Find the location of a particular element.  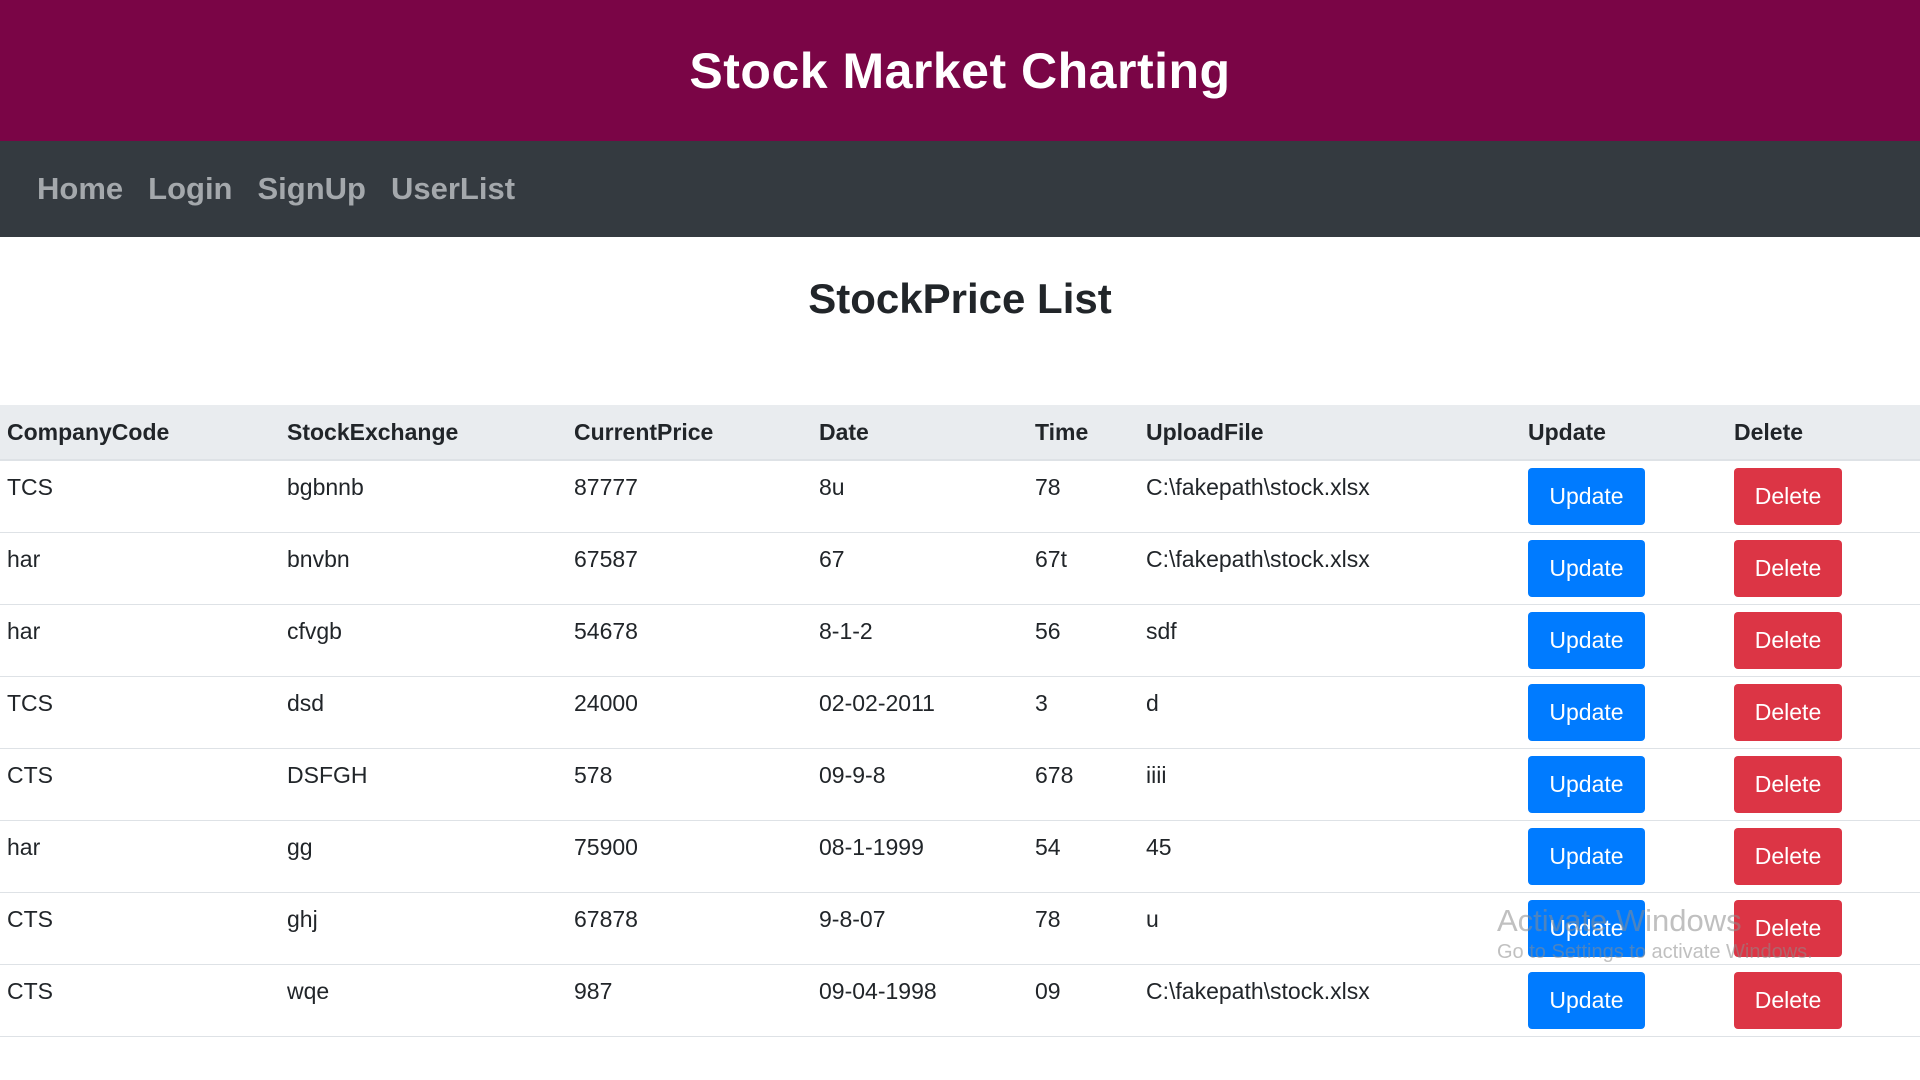

cell-currentprice: 54678 is located at coordinates (606, 630).